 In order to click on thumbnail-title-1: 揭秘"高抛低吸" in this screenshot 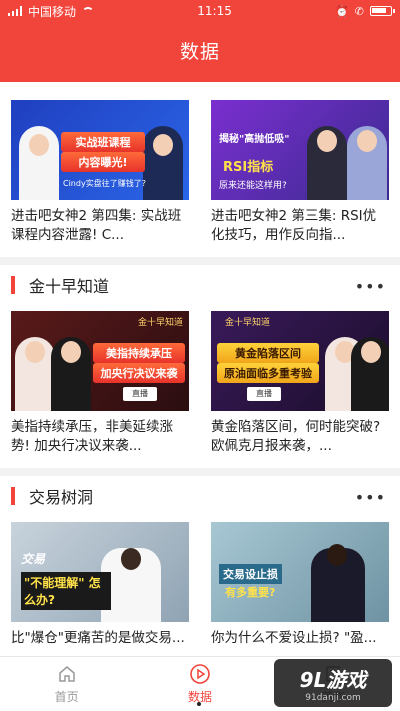, I will do `click(254, 139)`.